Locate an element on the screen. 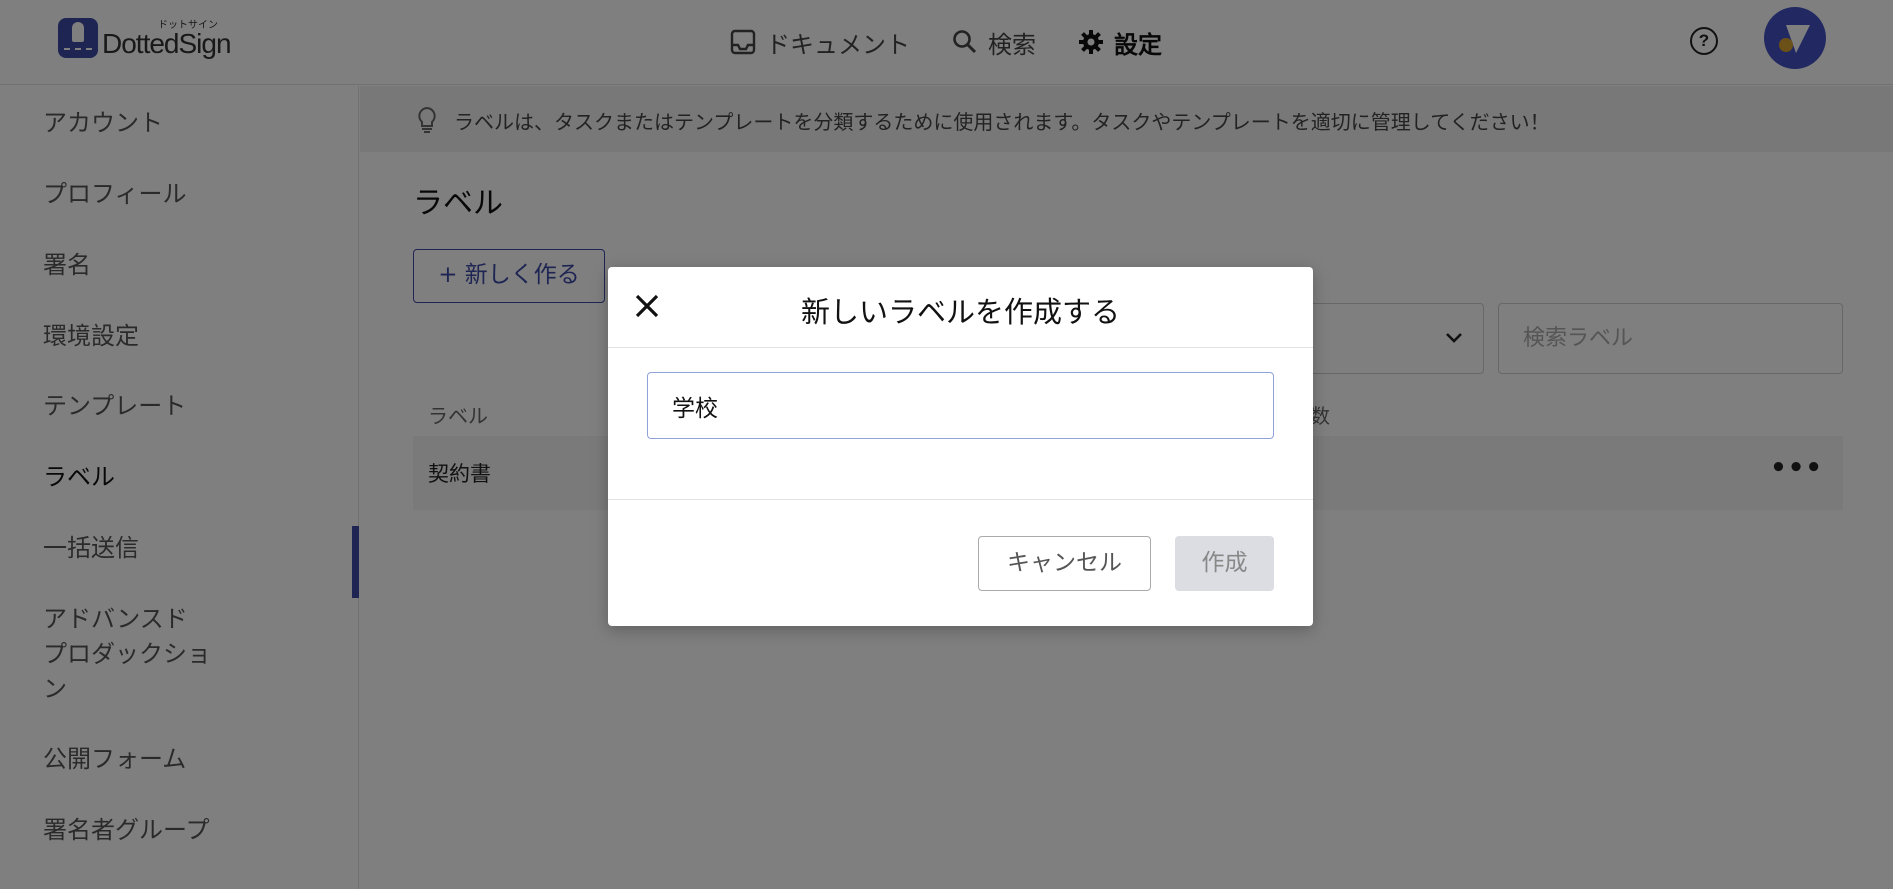 This screenshot has height=889, width=1893. dialog-header: 新しいラベルを作成する is located at coordinates (960, 307).